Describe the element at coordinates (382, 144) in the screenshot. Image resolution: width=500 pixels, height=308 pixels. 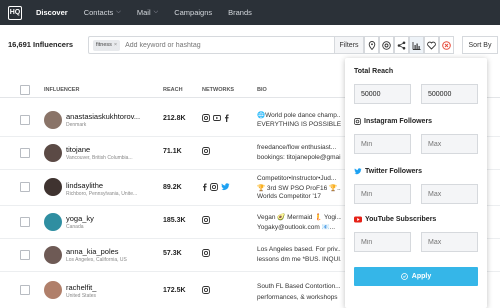
I see `instagram-min-input` at that location.